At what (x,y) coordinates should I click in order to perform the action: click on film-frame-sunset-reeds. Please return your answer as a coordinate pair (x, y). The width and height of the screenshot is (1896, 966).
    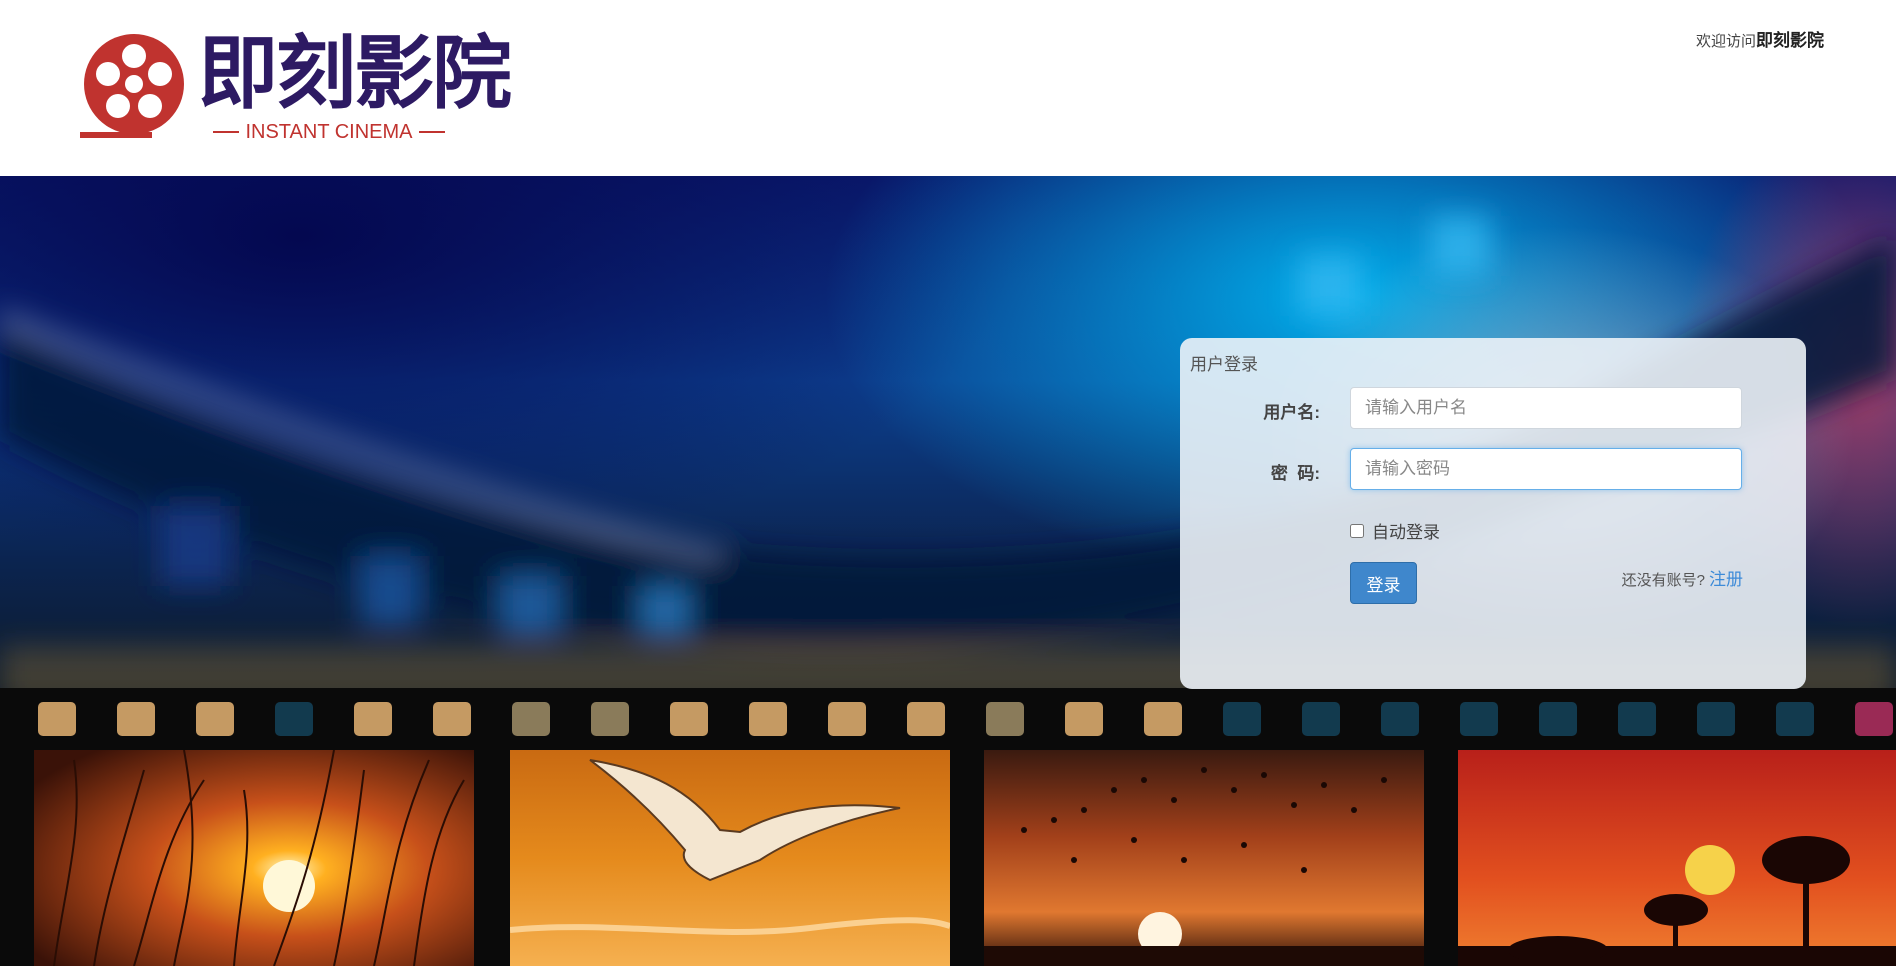
    Looking at the image, I should click on (254, 858).